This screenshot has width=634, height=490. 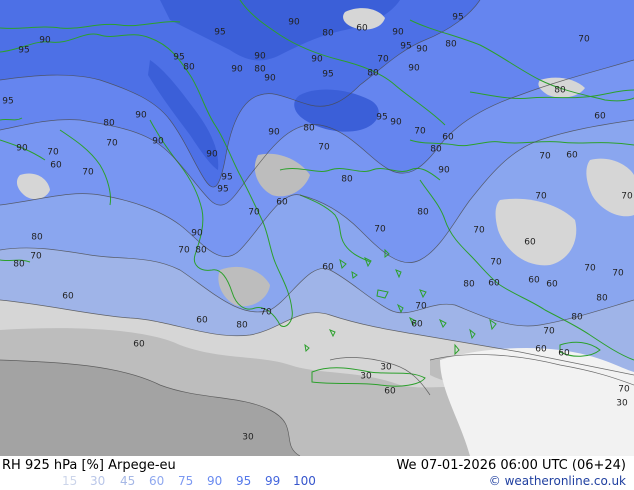 I want to click on valid-time: We 07-01-2026 06:00 UTC (06+24), so click(x=511, y=465).